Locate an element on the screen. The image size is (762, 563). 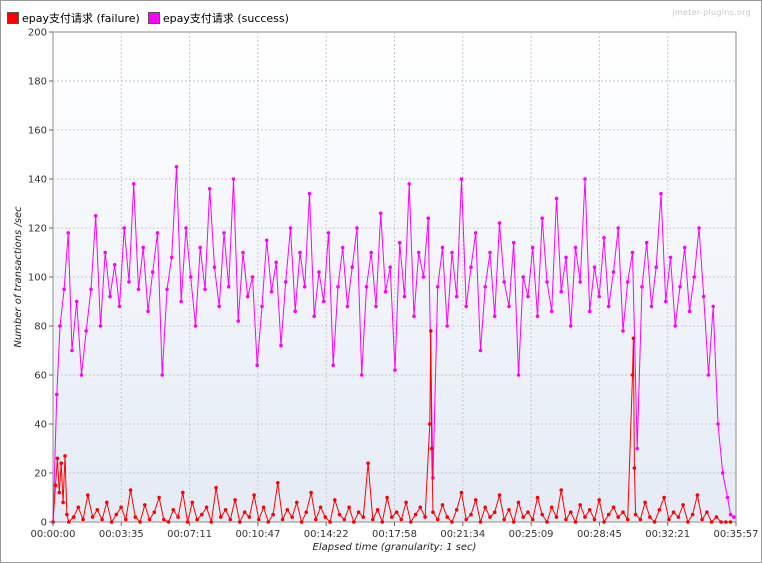
x-tick-label: 00:17:58 is located at coordinates (394, 534).